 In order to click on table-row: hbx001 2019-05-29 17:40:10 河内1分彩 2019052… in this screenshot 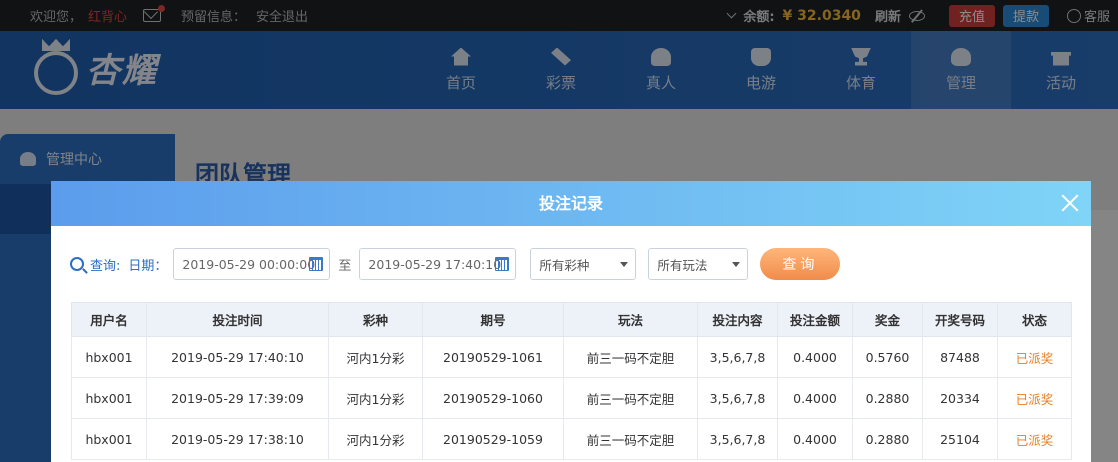, I will do `click(571, 357)`.